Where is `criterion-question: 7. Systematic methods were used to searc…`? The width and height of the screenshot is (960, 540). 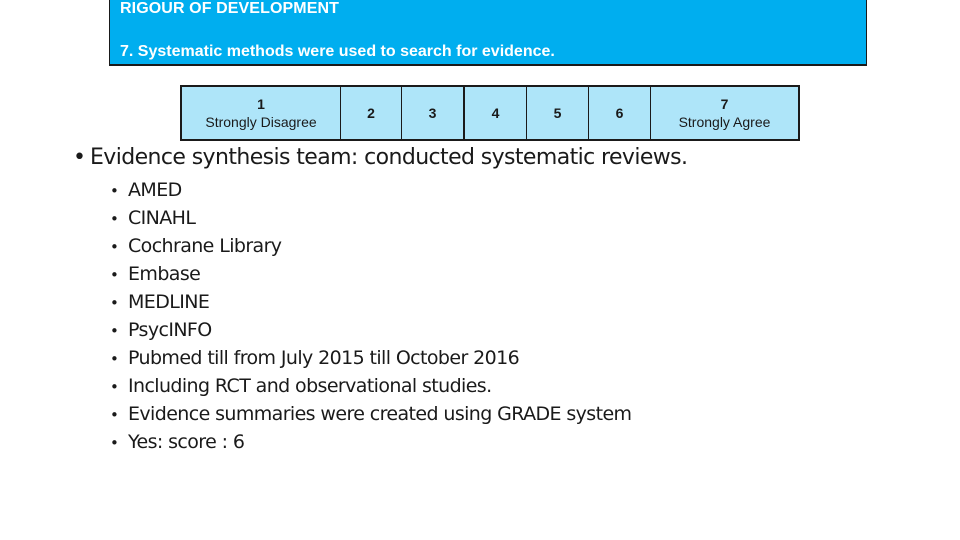 criterion-question: 7. Systematic methods were used to searc… is located at coordinates (337, 51).